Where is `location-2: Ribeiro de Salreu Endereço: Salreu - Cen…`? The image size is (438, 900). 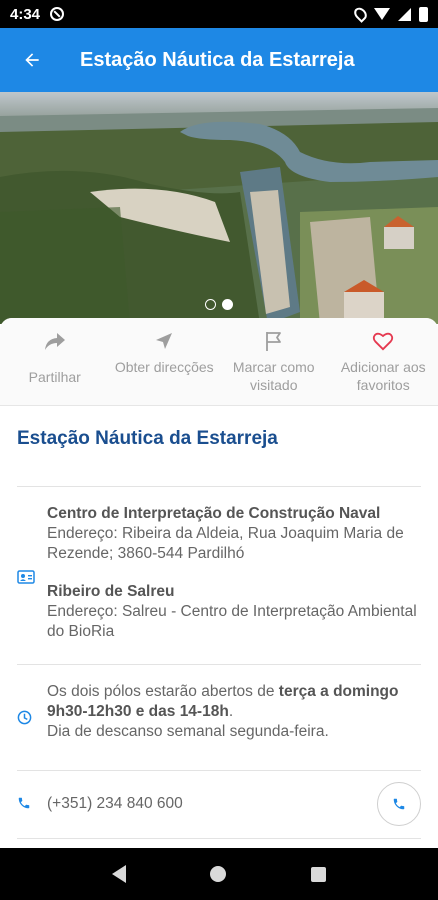
location-2: Ribeiro de Salreu Endereço: Salreu - Cen… is located at coordinates (234, 612).